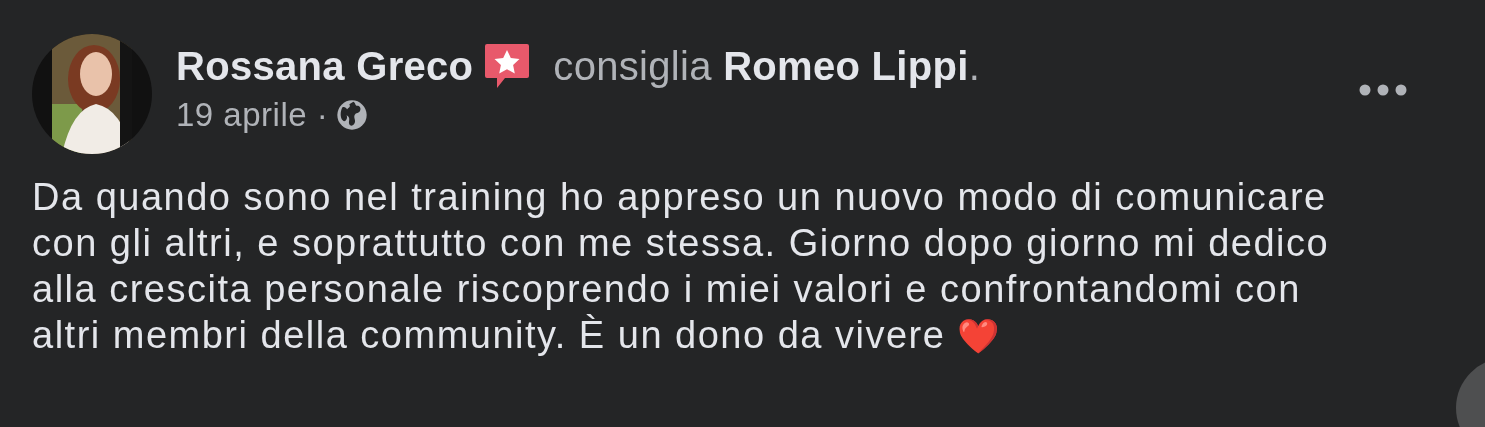  Describe the element at coordinates (252, 115) in the screenshot. I see `post-date: 19 aprile ·` at that location.